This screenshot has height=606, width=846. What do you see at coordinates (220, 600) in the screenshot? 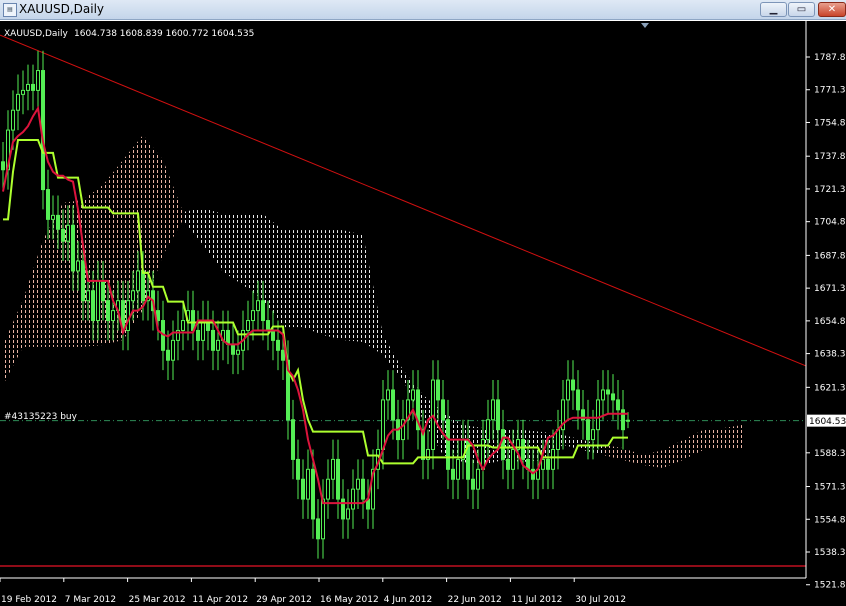
I see `time-tick-label: 11 Apr 2012` at bounding box center [220, 600].